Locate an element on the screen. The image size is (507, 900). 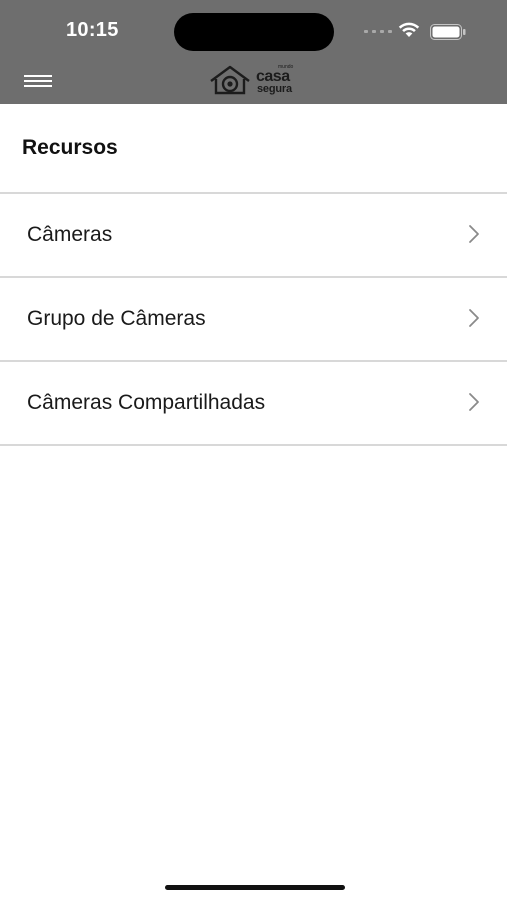
list-item-shared-cameras: Câmeras Compartilhadas is located at coordinates (253, 403).